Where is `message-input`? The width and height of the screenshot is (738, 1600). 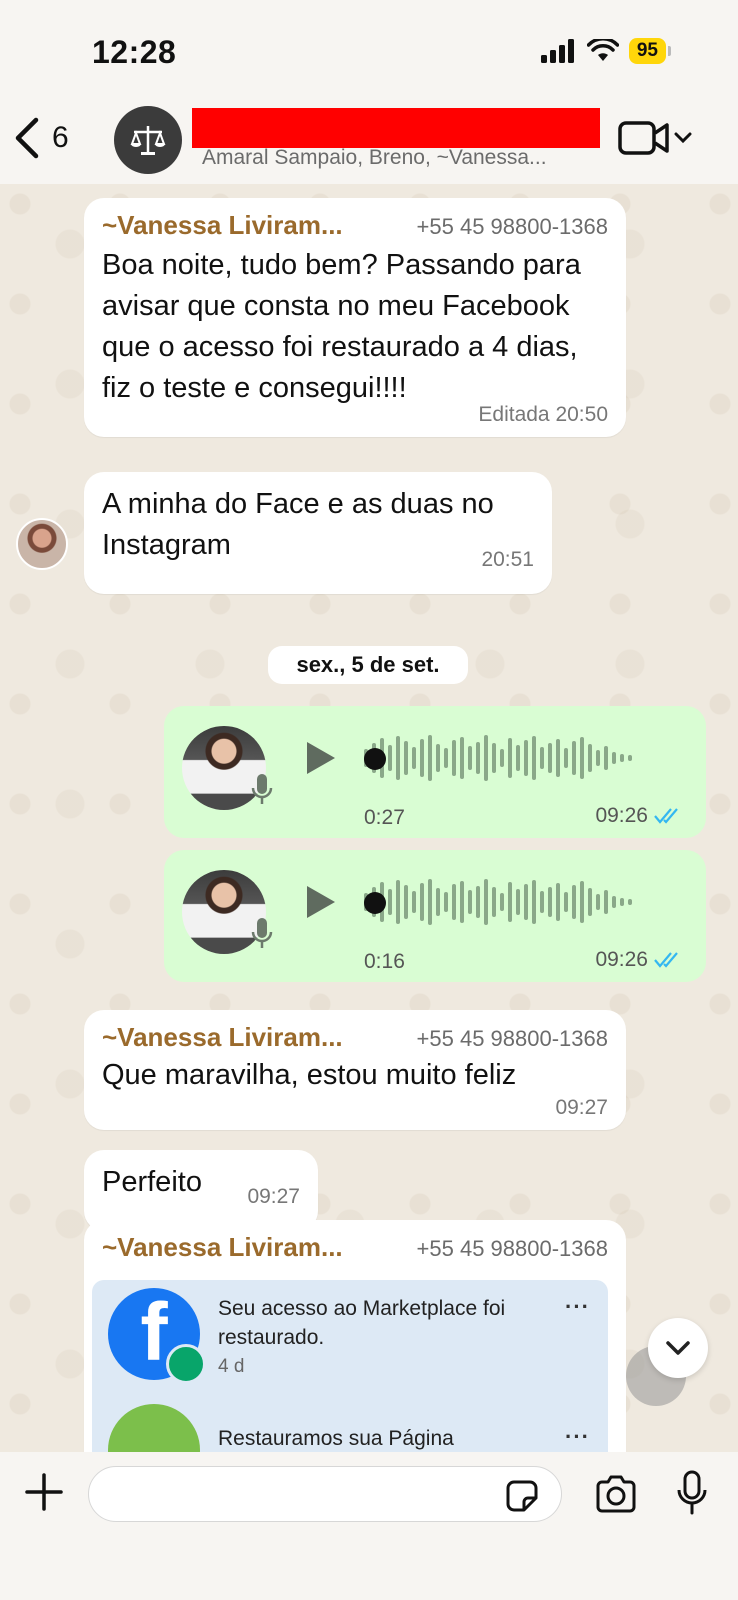 message-input is located at coordinates (325, 1494).